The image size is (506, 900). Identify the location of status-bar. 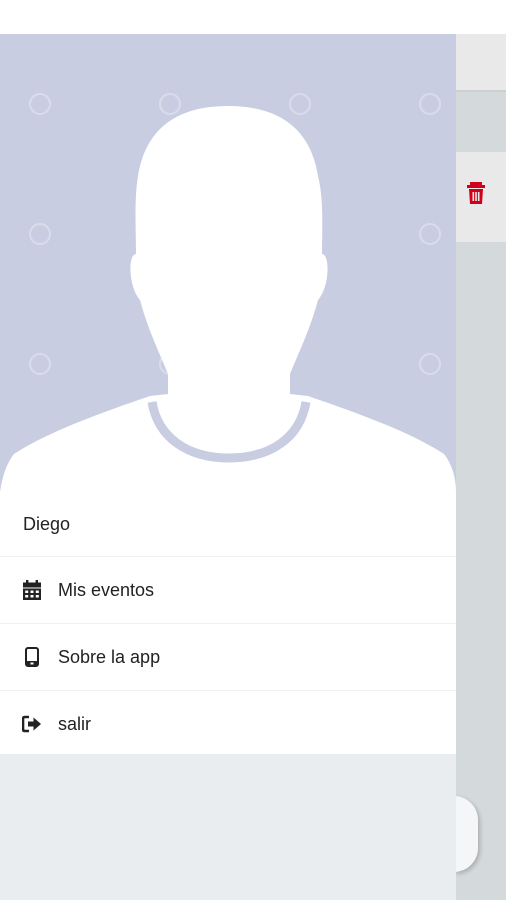
(253, 17).